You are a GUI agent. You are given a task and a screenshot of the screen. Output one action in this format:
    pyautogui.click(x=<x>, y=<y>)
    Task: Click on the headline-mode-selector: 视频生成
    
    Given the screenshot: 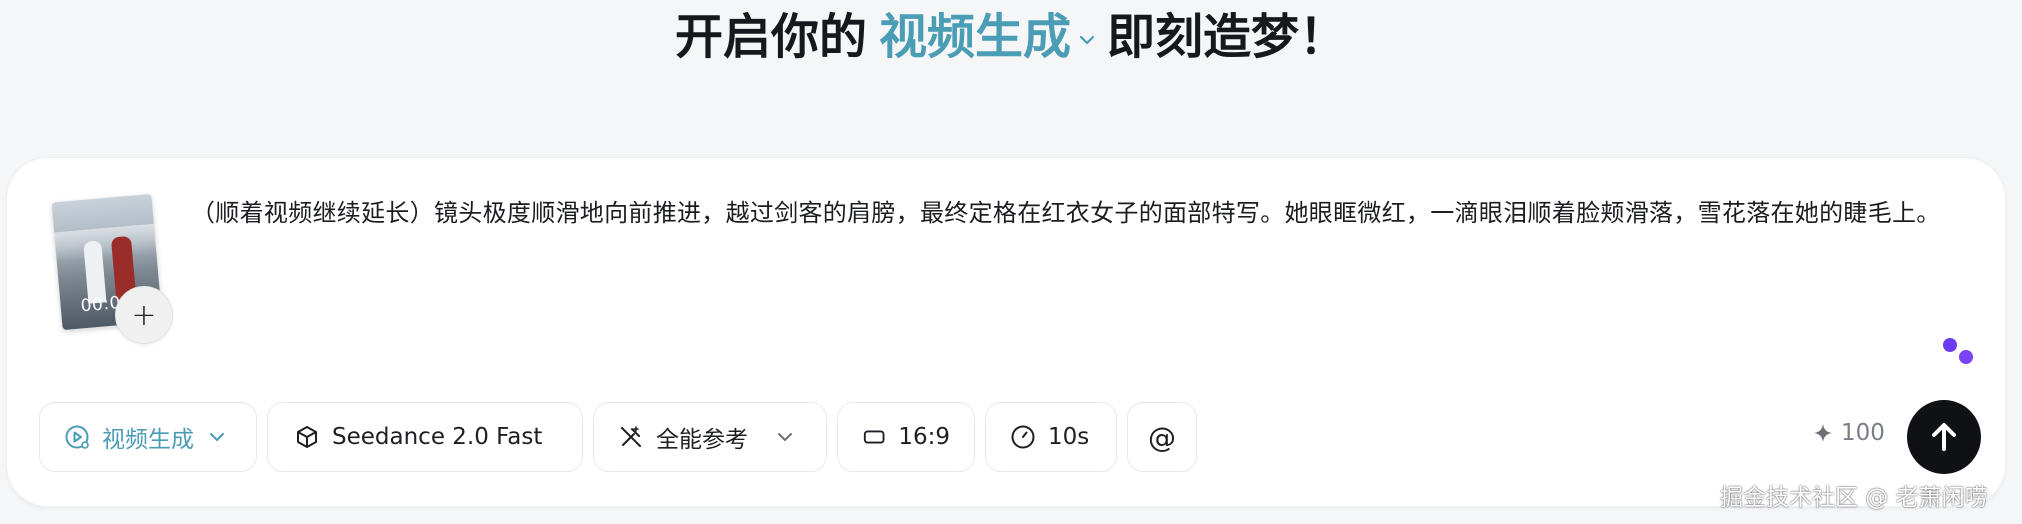 What is the action you would take?
    pyautogui.click(x=987, y=37)
    